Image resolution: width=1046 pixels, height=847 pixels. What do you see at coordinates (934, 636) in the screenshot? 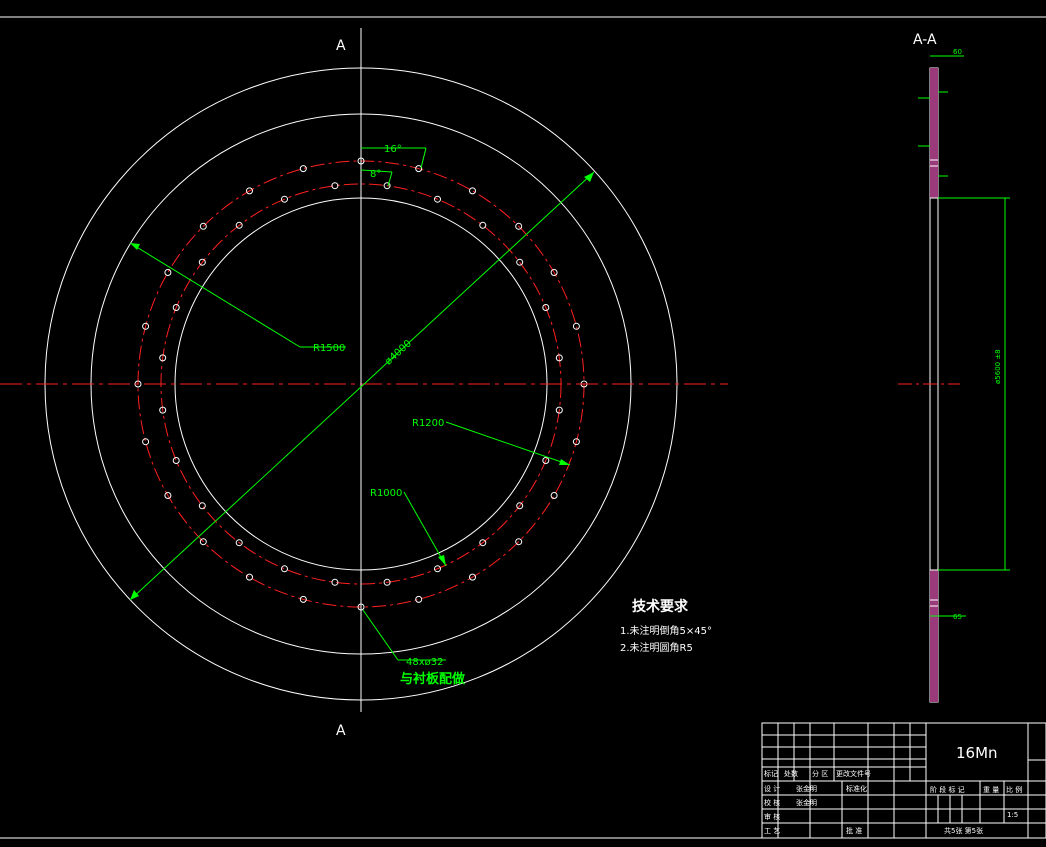
I see `hatch-lower` at bounding box center [934, 636].